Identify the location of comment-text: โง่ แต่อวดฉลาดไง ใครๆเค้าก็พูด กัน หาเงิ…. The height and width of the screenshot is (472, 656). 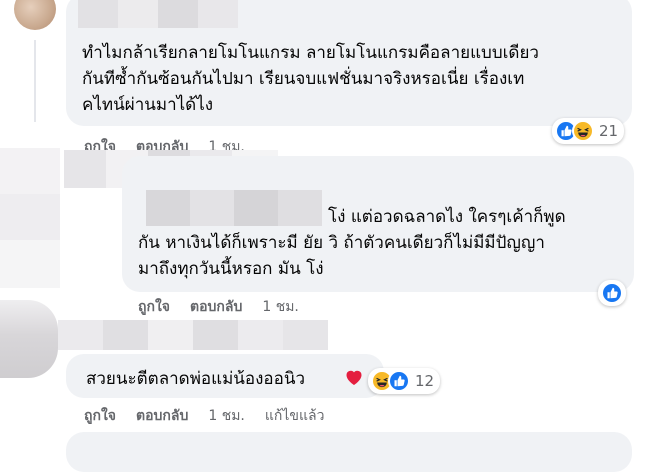
(352, 243).